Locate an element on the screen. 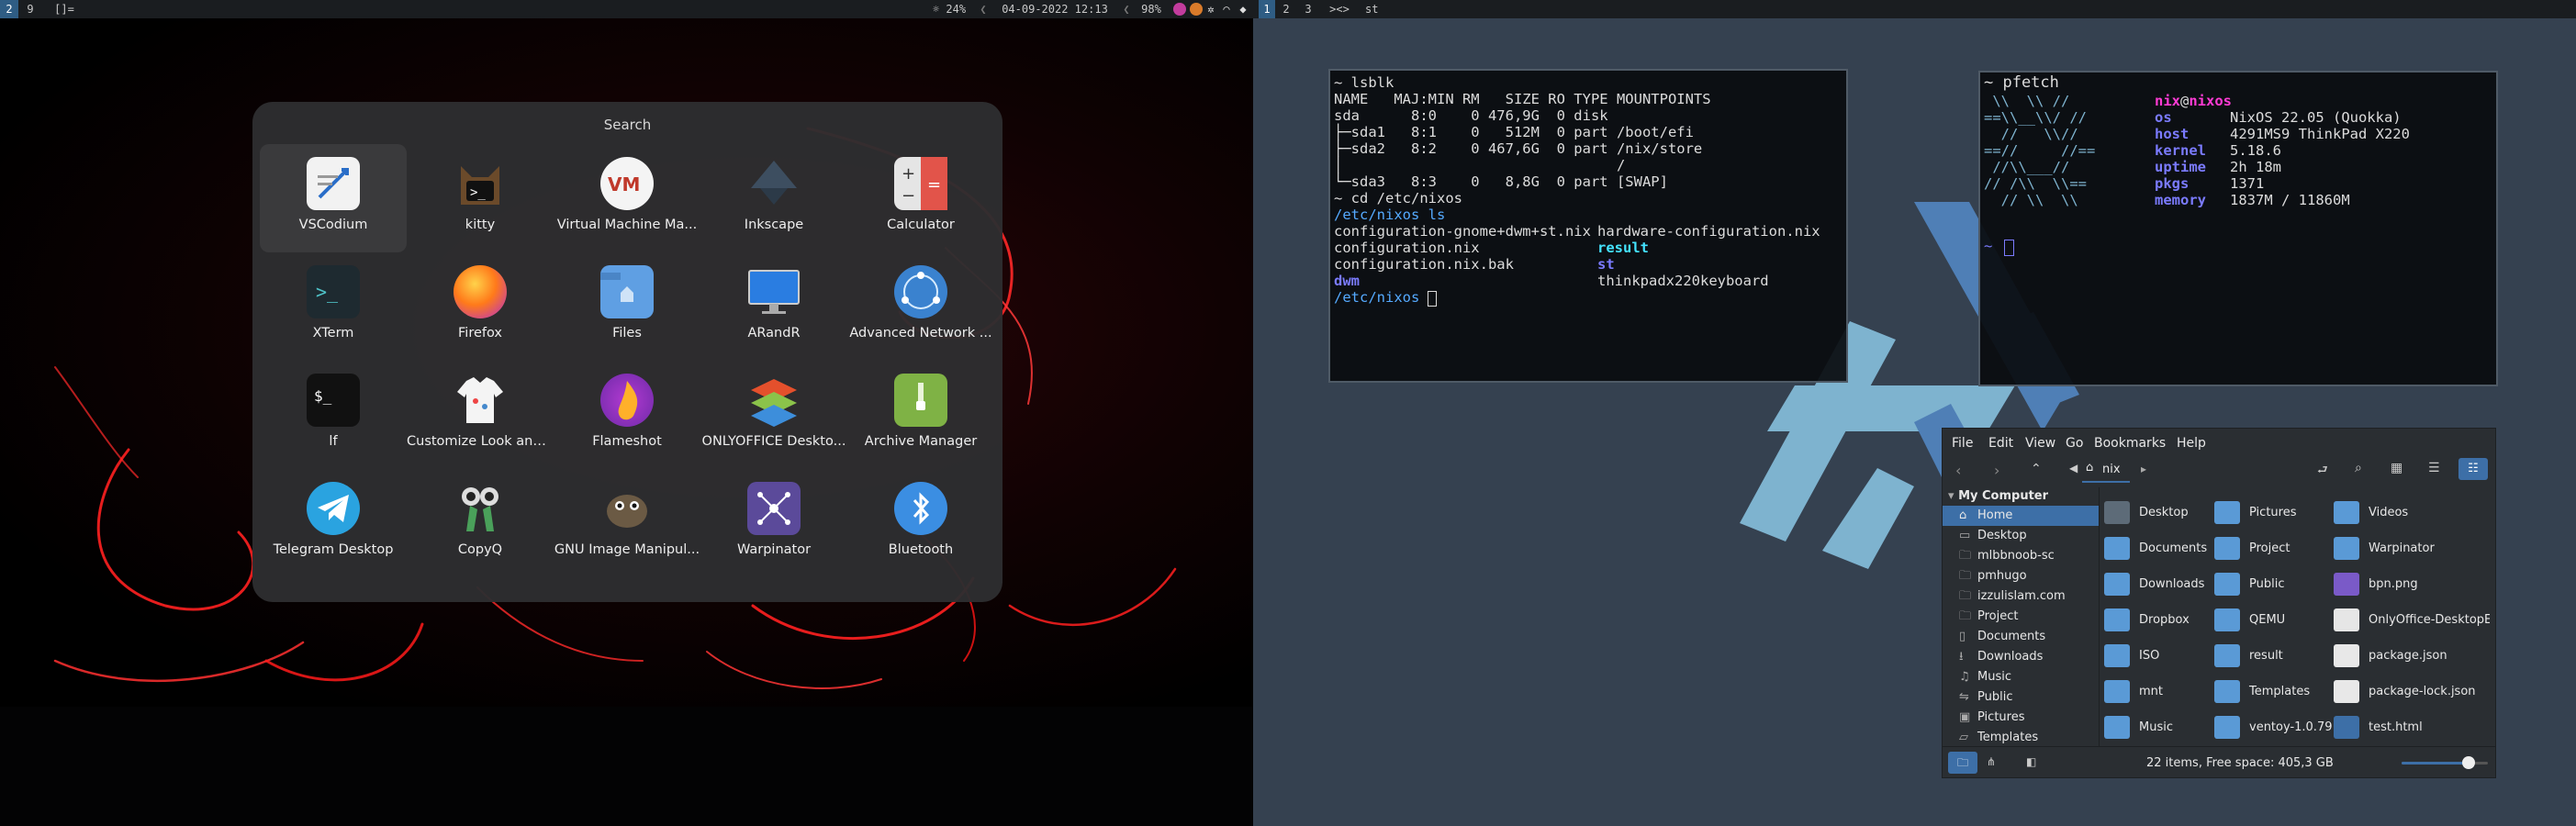 The height and width of the screenshot is (826, 2576). file-item: Project is located at coordinates (2274, 549).